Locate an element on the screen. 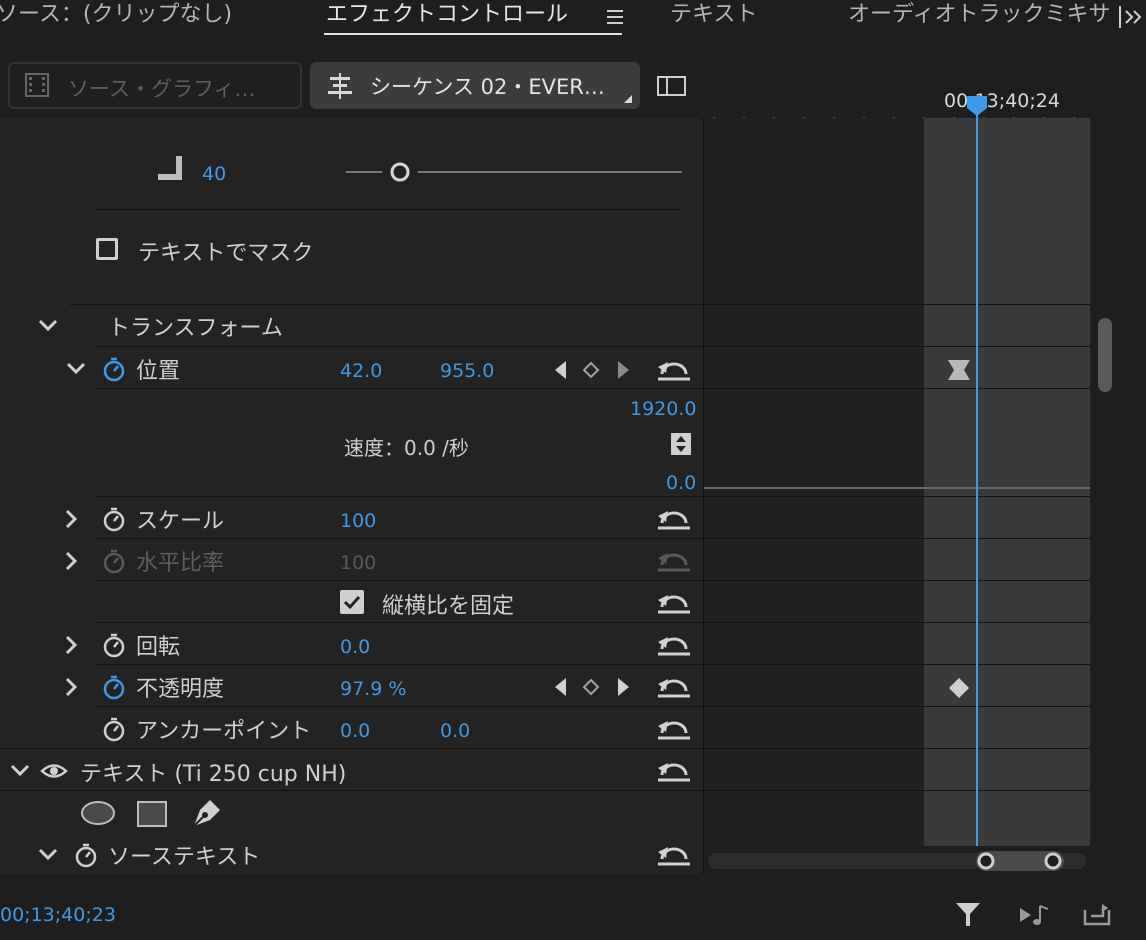 The height and width of the screenshot is (940, 1146). vertical-scrollbar-thumb is located at coordinates (1105, 355).